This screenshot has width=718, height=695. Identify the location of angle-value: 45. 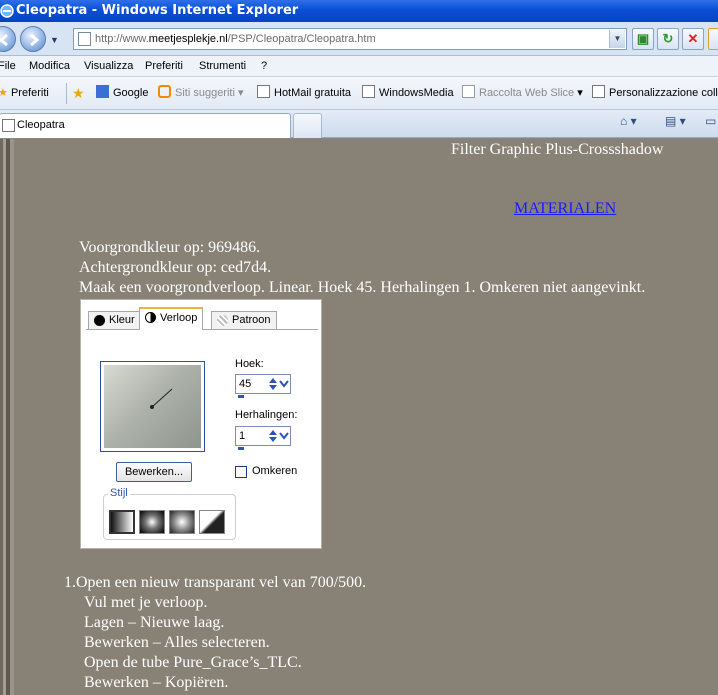
(245, 384).